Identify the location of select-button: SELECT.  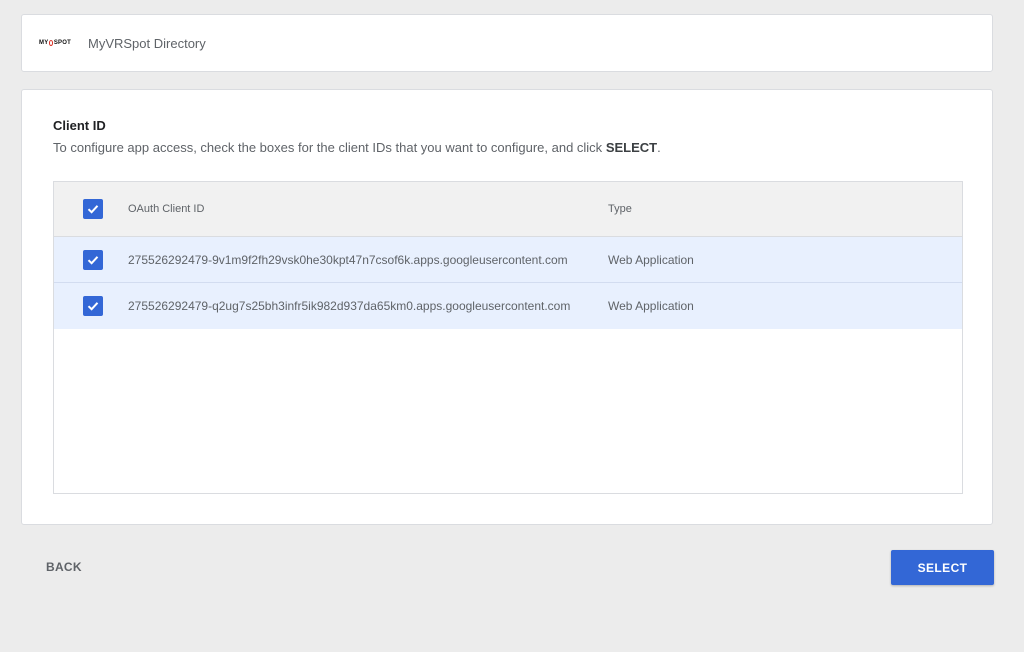
(942, 567).